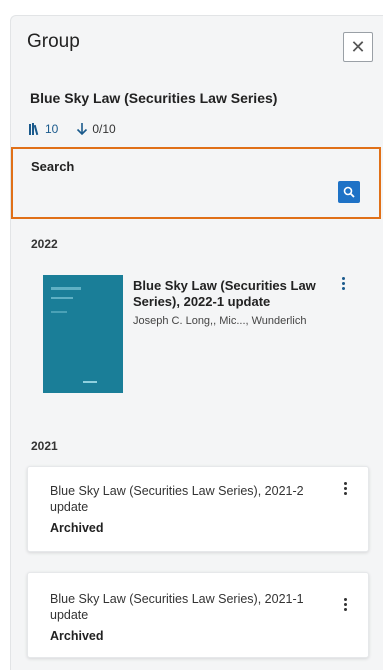  Describe the element at coordinates (53, 166) in the screenshot. I see `search-label: Search` at that location.